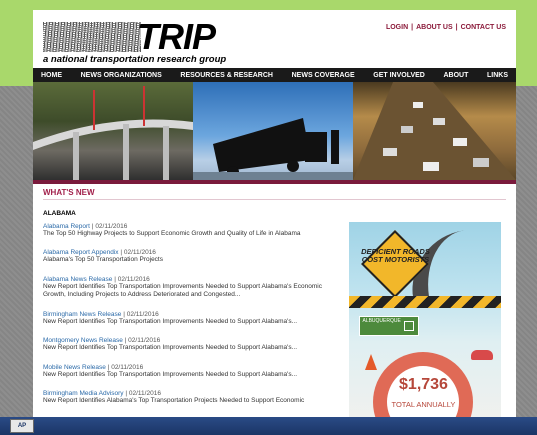  Describe the element at coordinates (268, 426) in the screenshot. I see `taskbar: AP` at that location.